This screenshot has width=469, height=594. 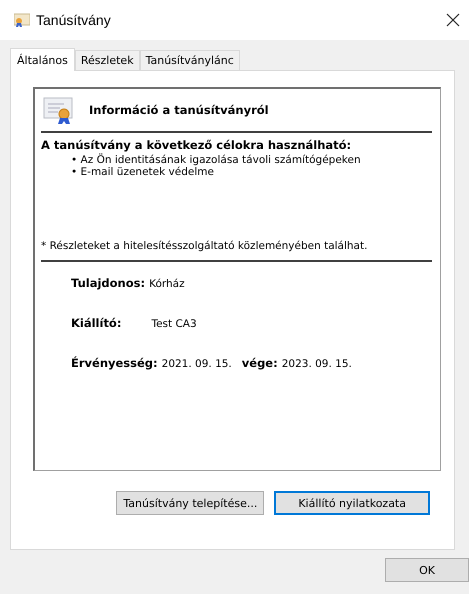 I want to click on purpose-item: • E-mail üzenetek védelme, so click(x=143, y=172).